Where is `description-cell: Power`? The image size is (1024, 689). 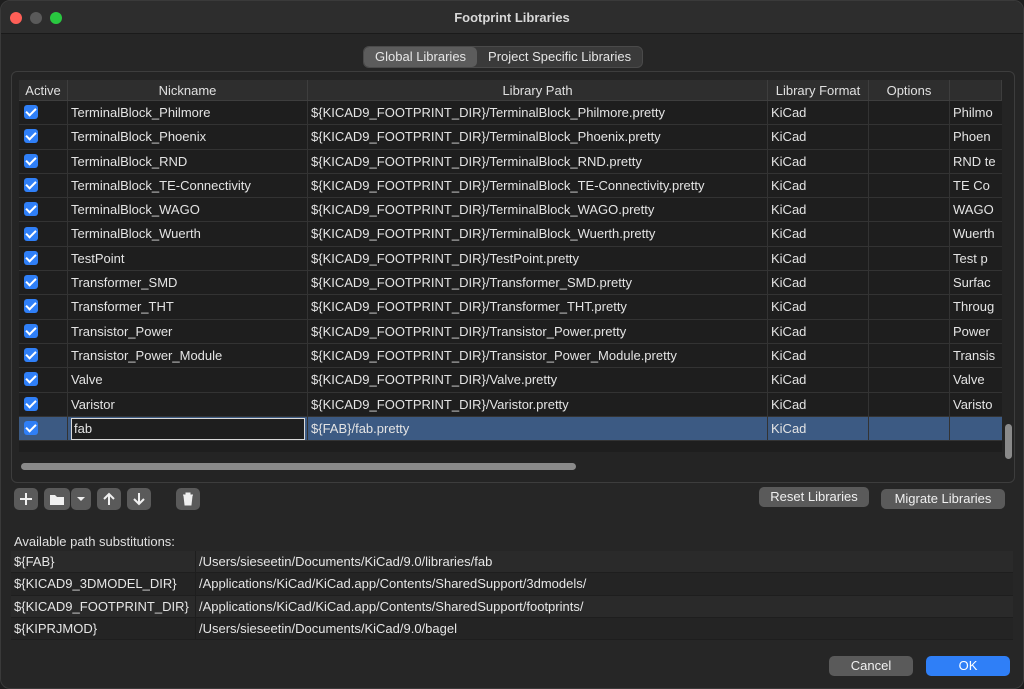
description-cell: Power is located at coordinates (976, 331).